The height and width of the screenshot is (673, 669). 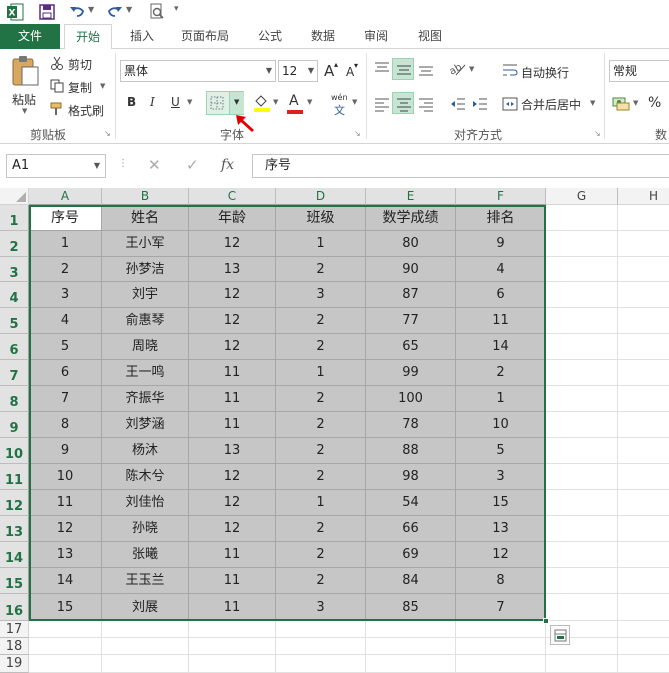 What do you see at coordinates (354, 102) in the screenshot?
I see `phonetic-dropdown-icon: ▼` at bounding box center [354, 102].